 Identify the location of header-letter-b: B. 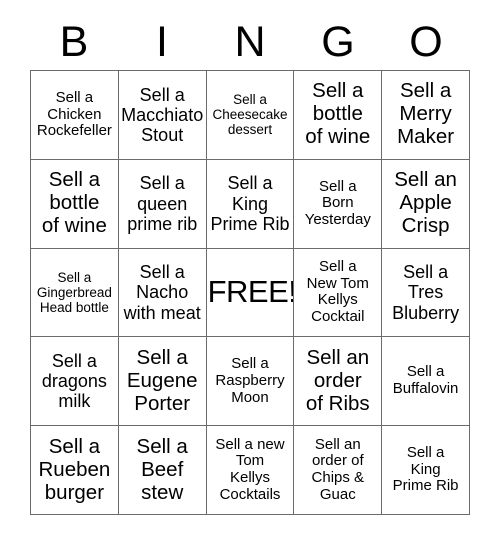
(74, 41).